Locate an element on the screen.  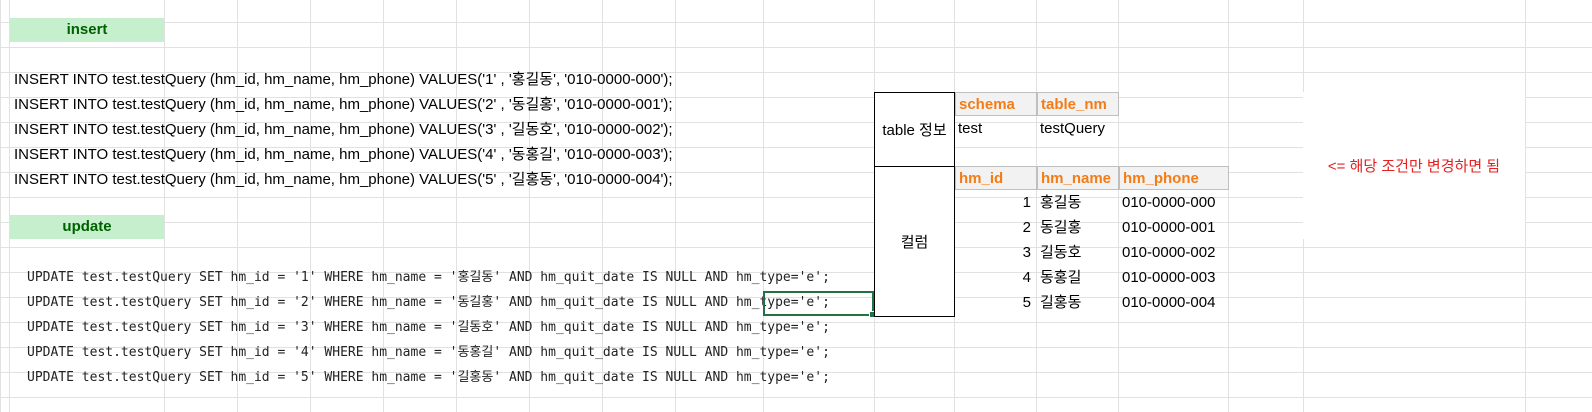
schema-header: schema is located at coordinates (996, 104).